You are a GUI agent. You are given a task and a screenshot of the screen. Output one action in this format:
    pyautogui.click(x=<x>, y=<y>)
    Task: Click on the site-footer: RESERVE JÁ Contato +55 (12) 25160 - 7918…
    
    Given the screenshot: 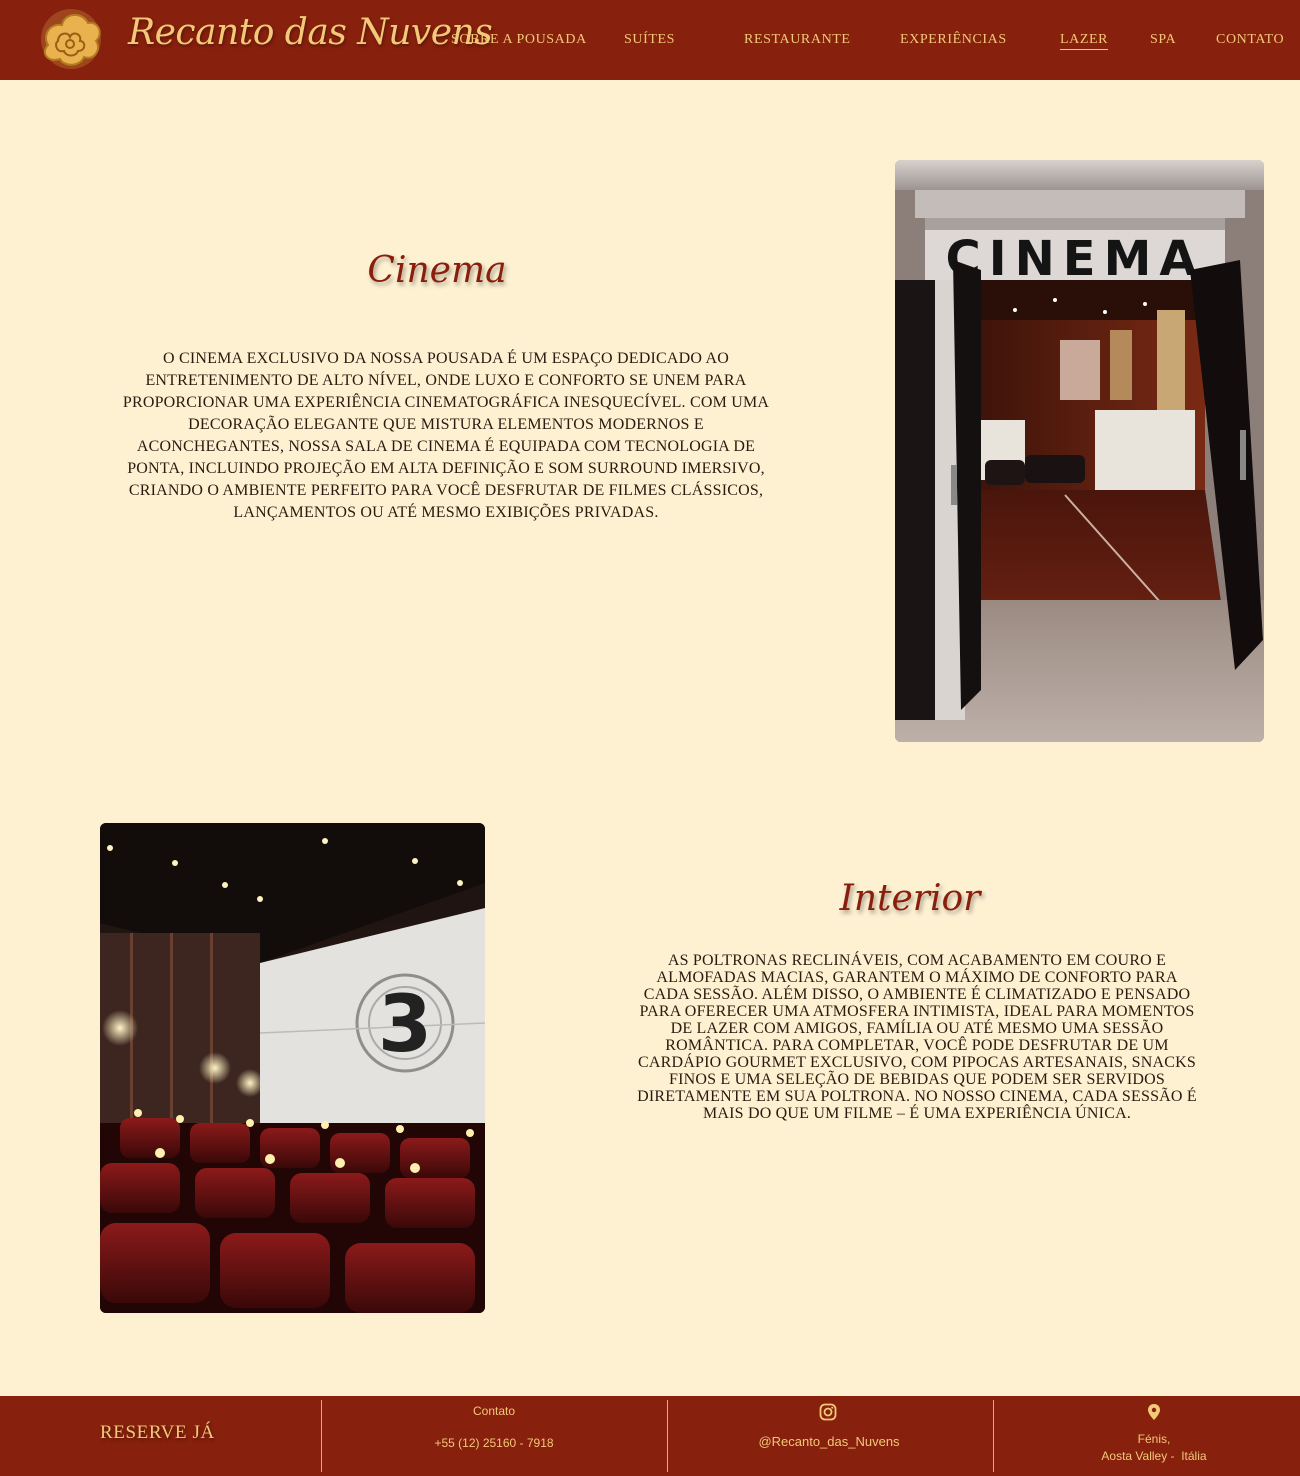 What is the action you would take?
    pyautogui.click(x=650, y=1436)
    